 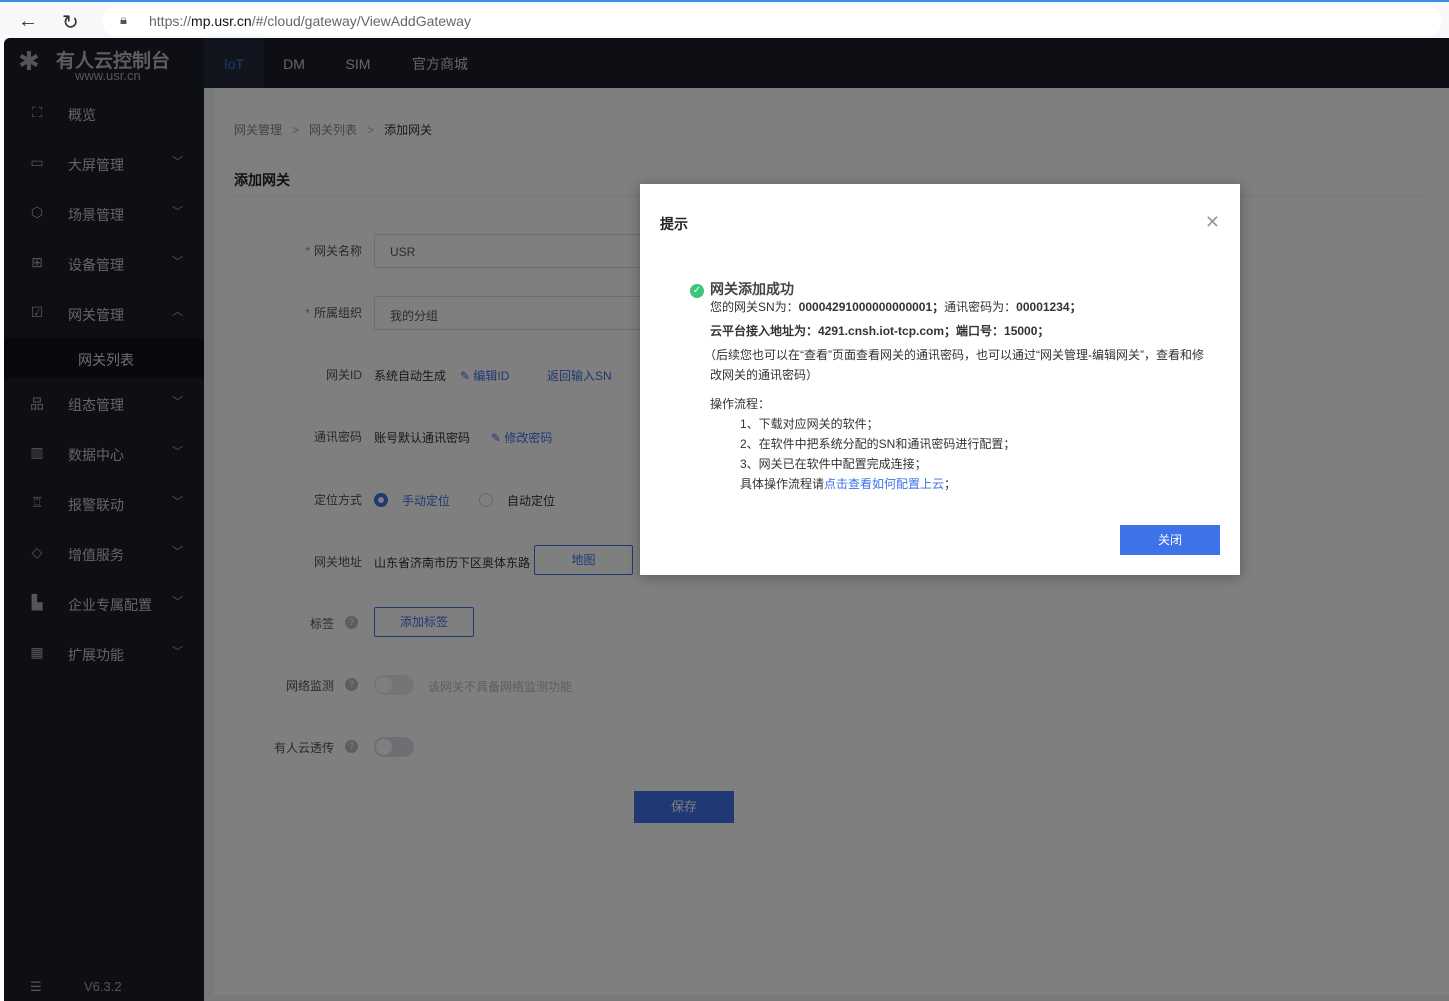 What do you see at coordinates (754, 307) in the screenshot?
I see `sn-label: 您的网关SN为：` at bounding box center [754, 307].